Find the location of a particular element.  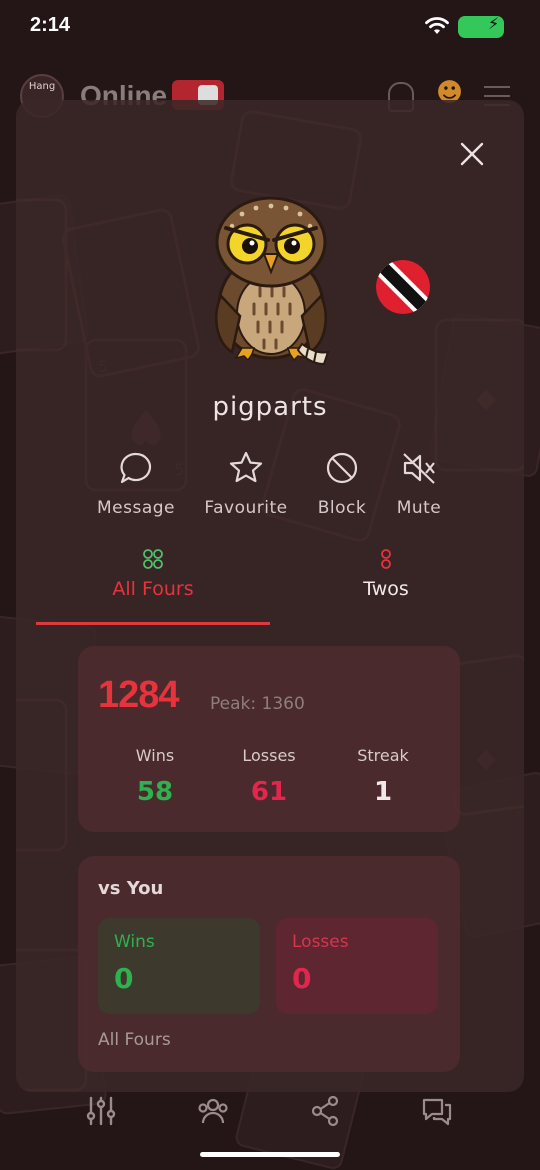

favourite-button: Favourite is located at coordinates (246, 484).